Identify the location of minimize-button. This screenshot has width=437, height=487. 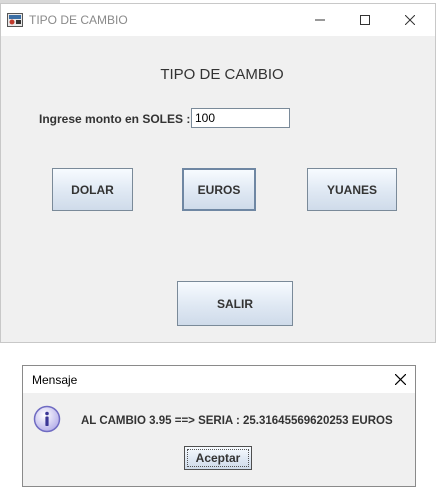
(320, 20).